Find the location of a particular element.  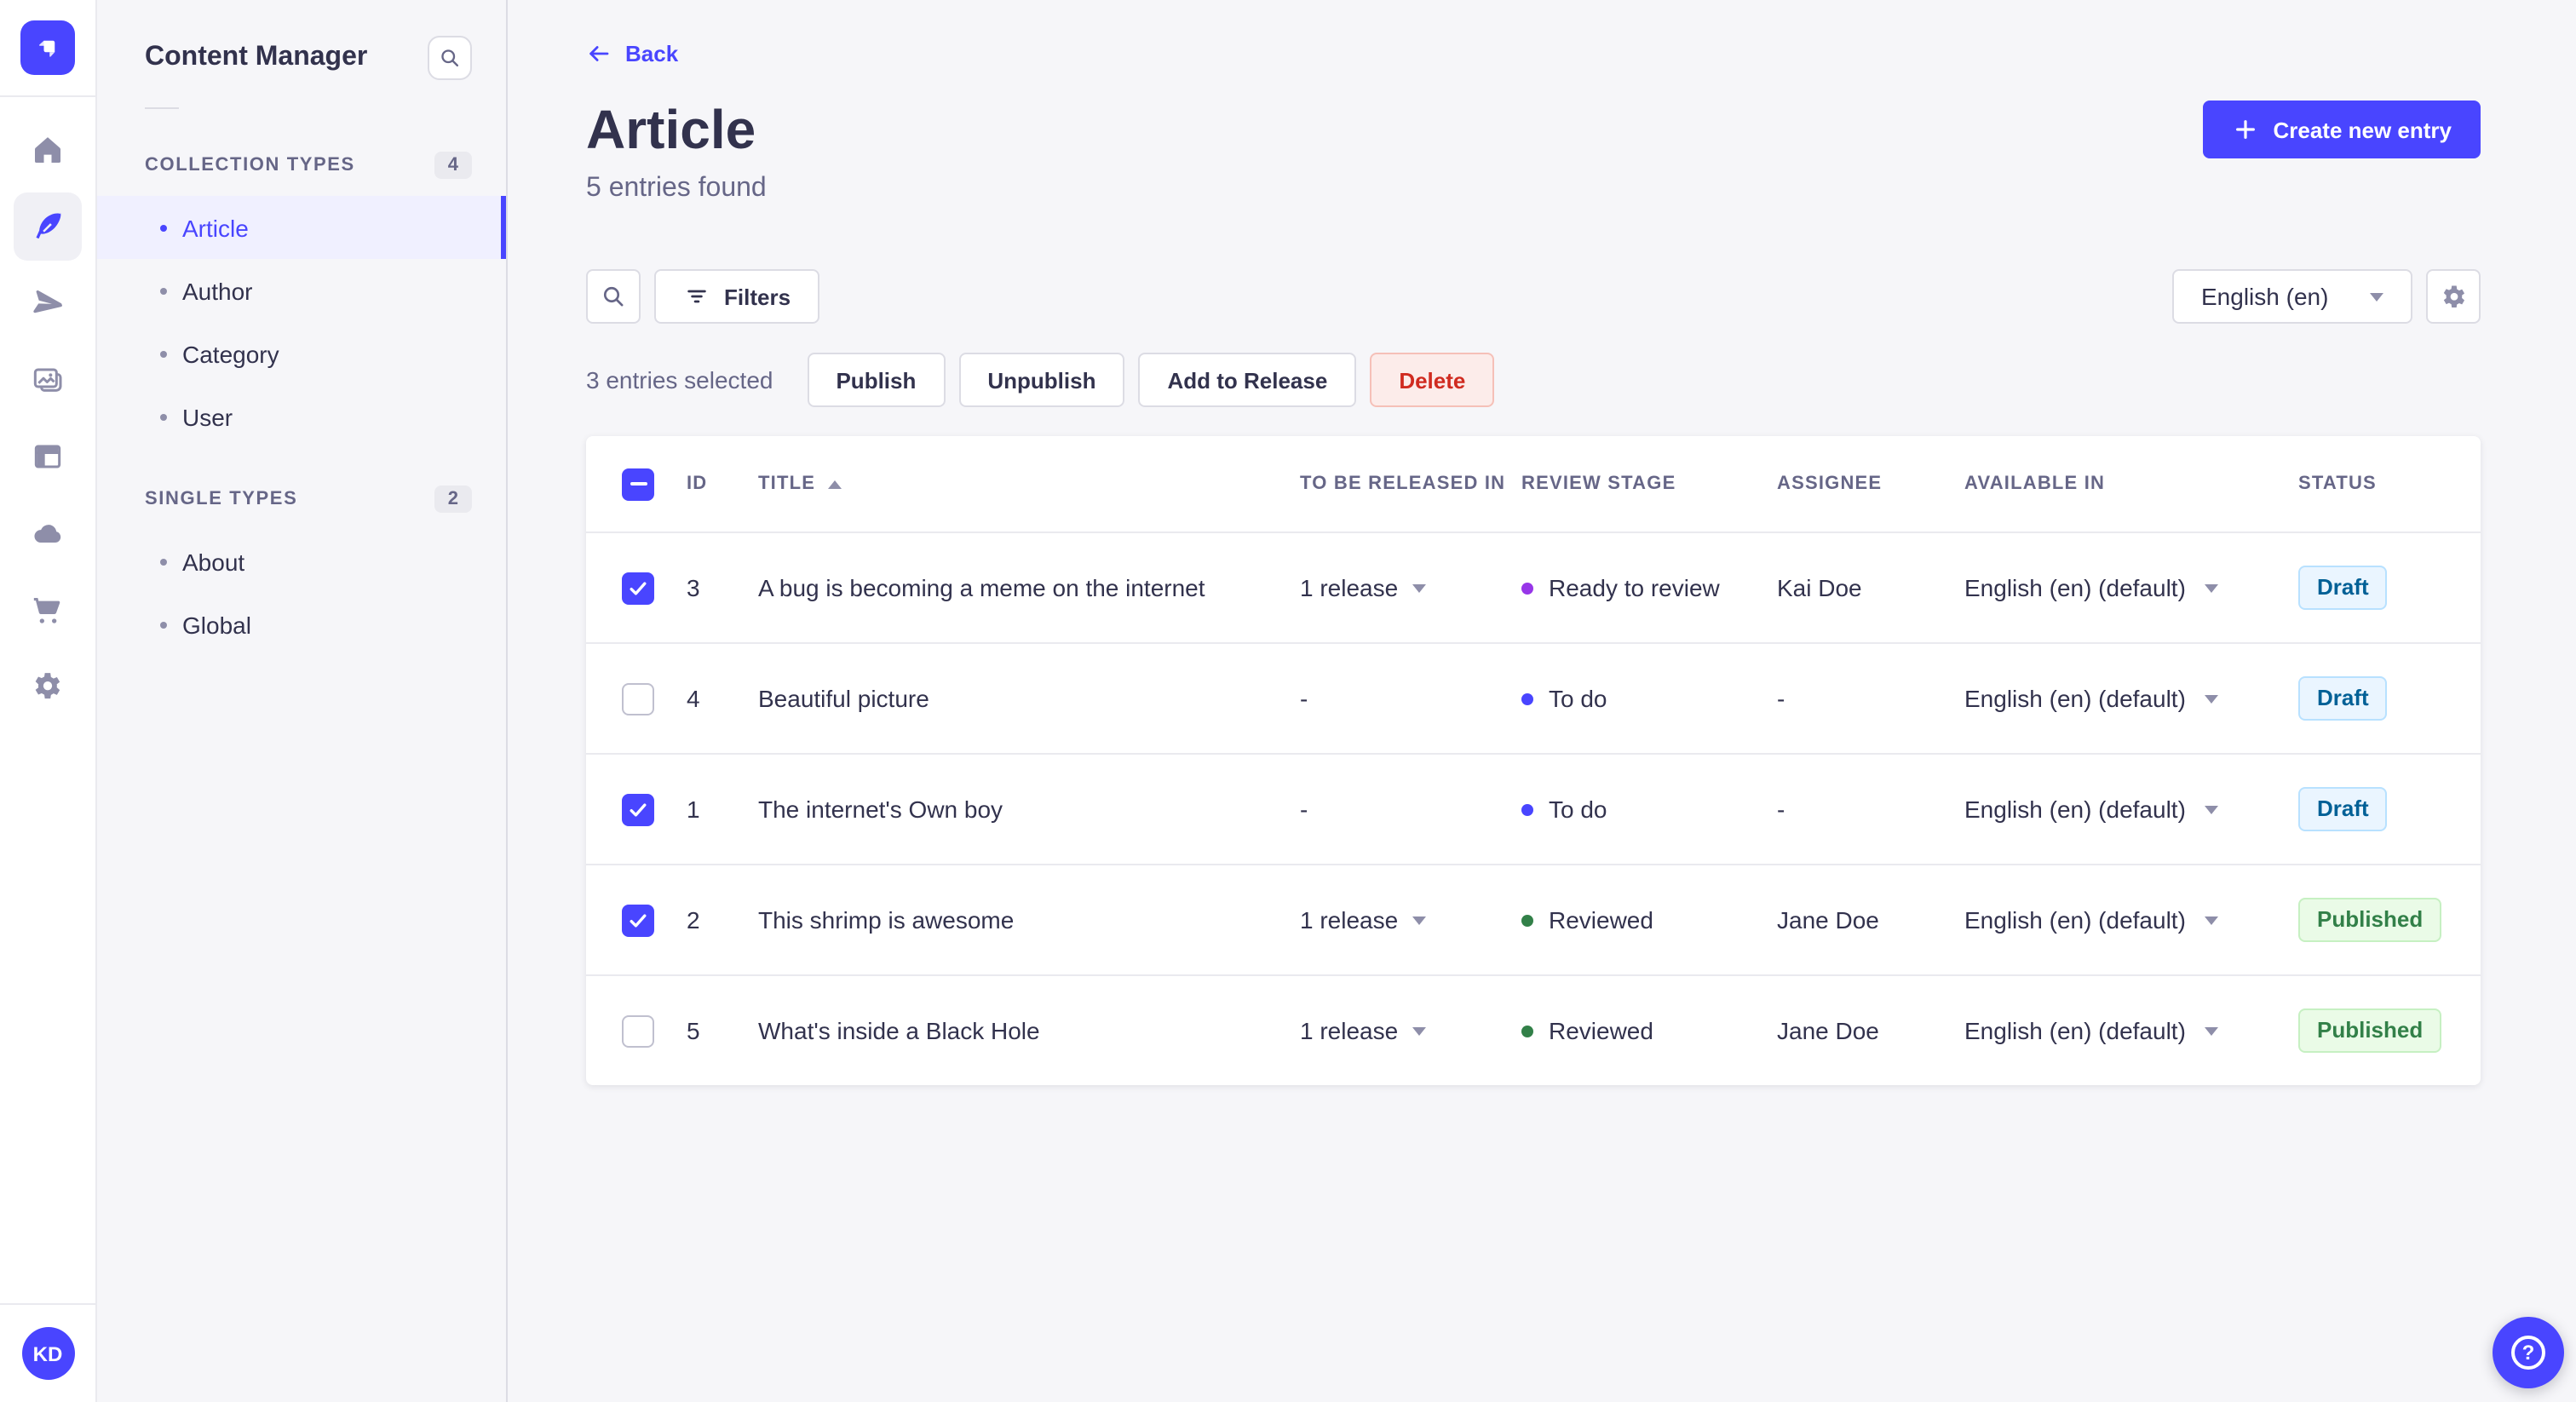

sidebar-rule is located at coordinates (162, 108).